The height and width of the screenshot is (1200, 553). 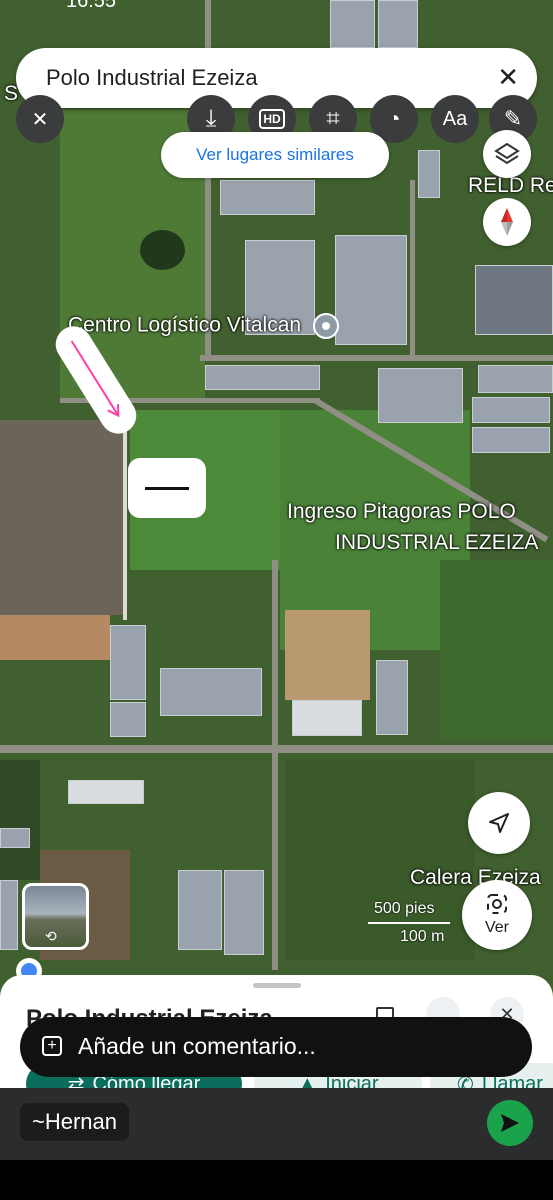 I want to click on sheet-drag-handle, so click(x=277, y=985).